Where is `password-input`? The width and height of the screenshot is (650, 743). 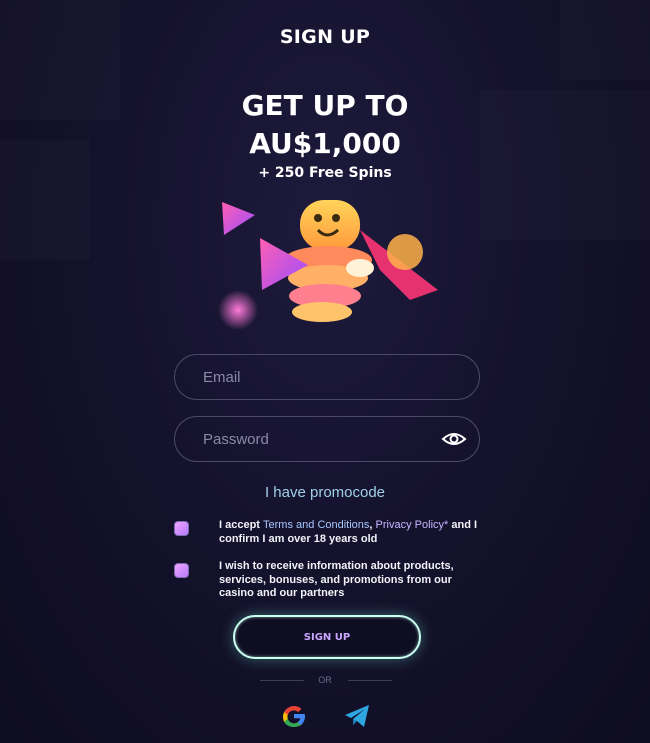 password-input is located at coordinates (327, 439).